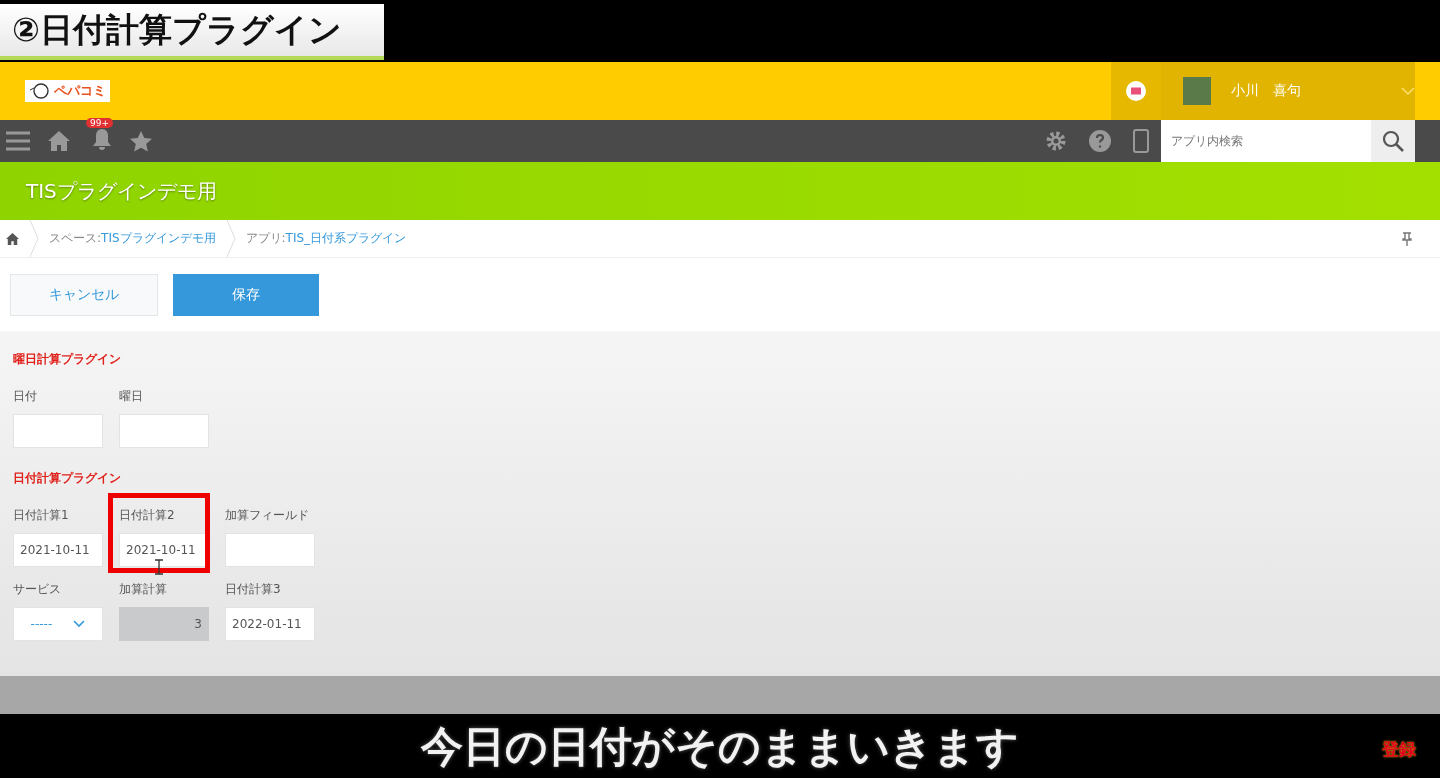 This screenshot has height=778, width=1440. I want to click on field-label: 日付計算2, so click(147, 515).